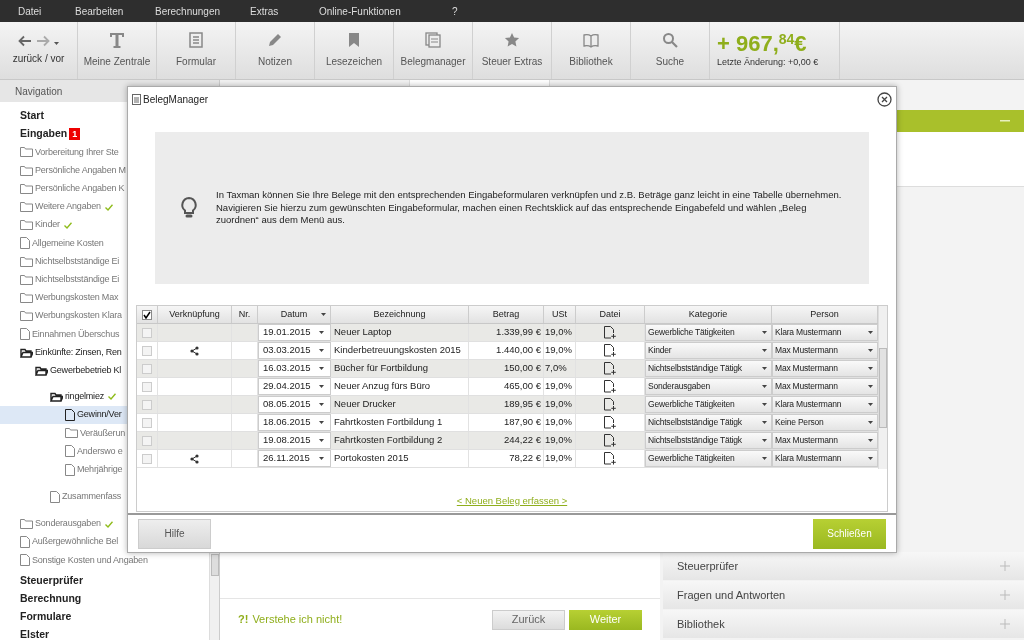 This screenshot has height=640, width=1024. What do you see at coordinates (294, 332) in the screenshot?
I see `date-field: 19.01.2015` at bounding box center [294, 332].